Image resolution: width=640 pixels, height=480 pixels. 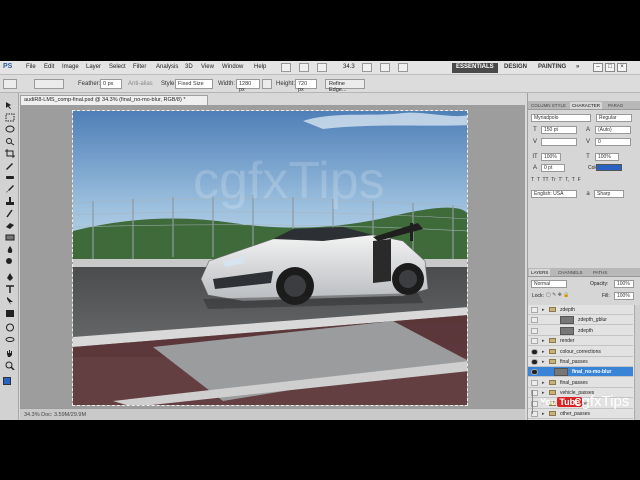 What do you see at coordinates (570, 272) in the screenshot?
I see `tab-channels: CHANNELS` at bounding box center [570, 272].